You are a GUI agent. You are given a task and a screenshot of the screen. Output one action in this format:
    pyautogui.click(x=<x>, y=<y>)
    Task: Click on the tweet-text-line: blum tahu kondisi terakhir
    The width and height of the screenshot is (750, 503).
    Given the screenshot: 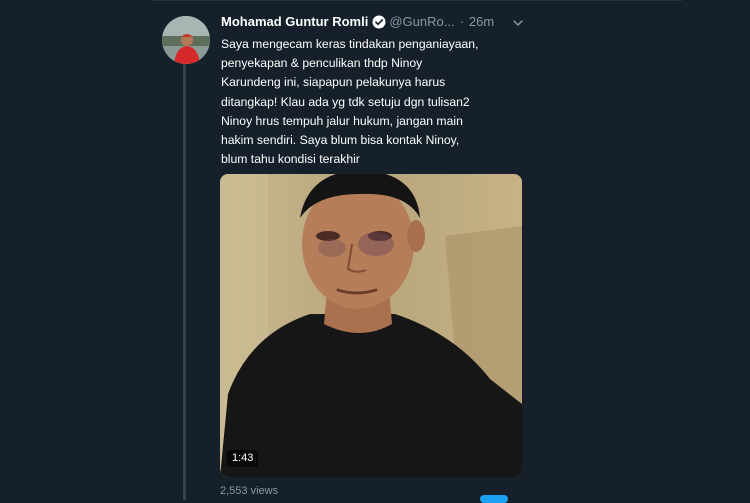 What is the action you would take?
    pyautogui.click(x=290, y=159)
    